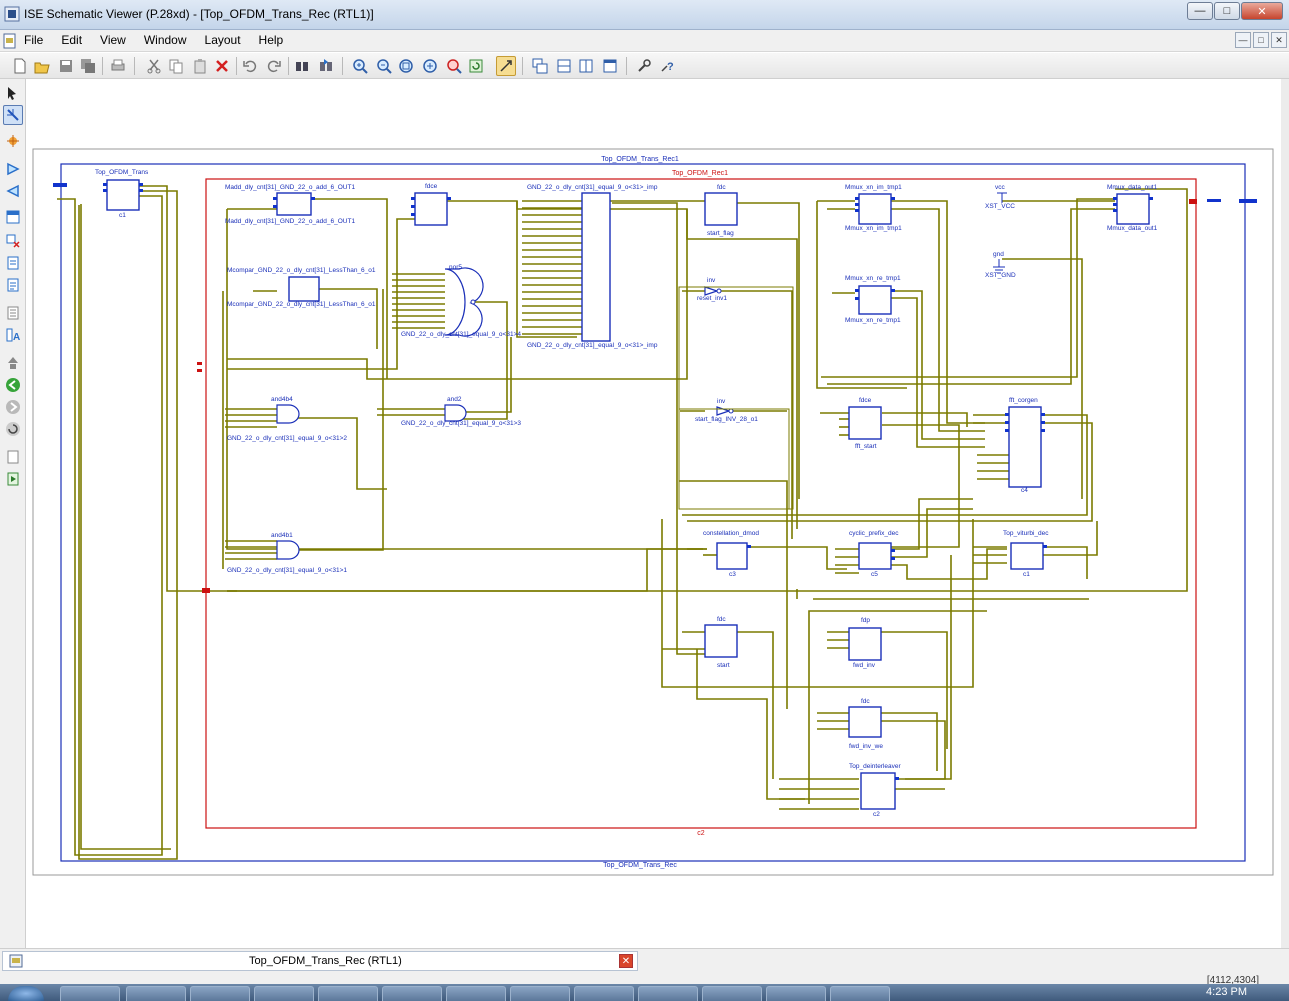  I want to click on and2-gate, so click(455, 413).